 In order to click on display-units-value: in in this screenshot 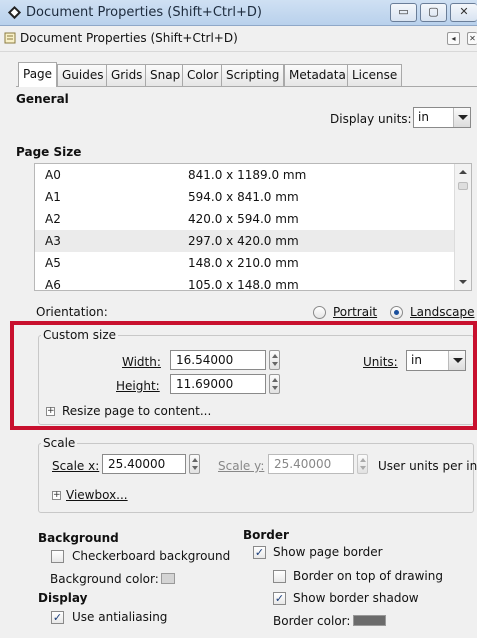, I will do `click(423, 117)`.